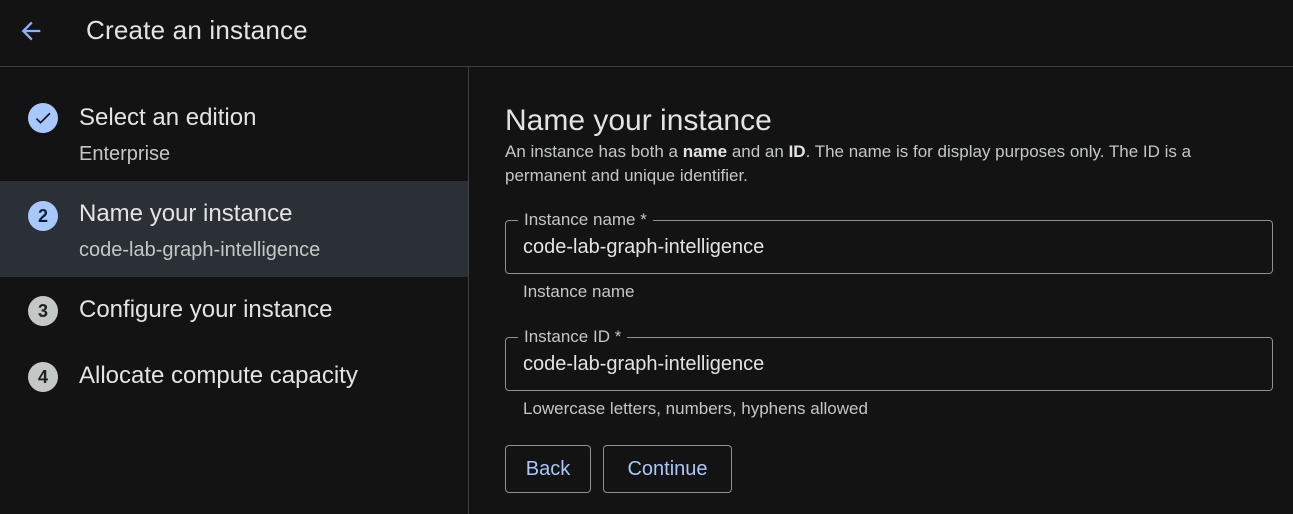 The image size is (1293, 514). Describe the element at coordinates (667, 469) in the screenshot. I see `continue-button: Continue` at that location.